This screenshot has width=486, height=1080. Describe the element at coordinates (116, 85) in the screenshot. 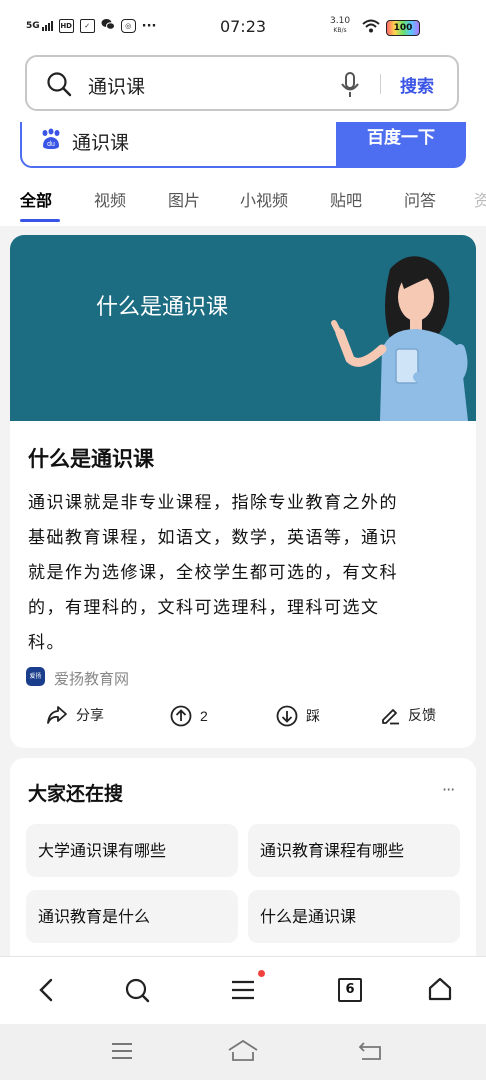

I see `search-query: 通识课` at that location.